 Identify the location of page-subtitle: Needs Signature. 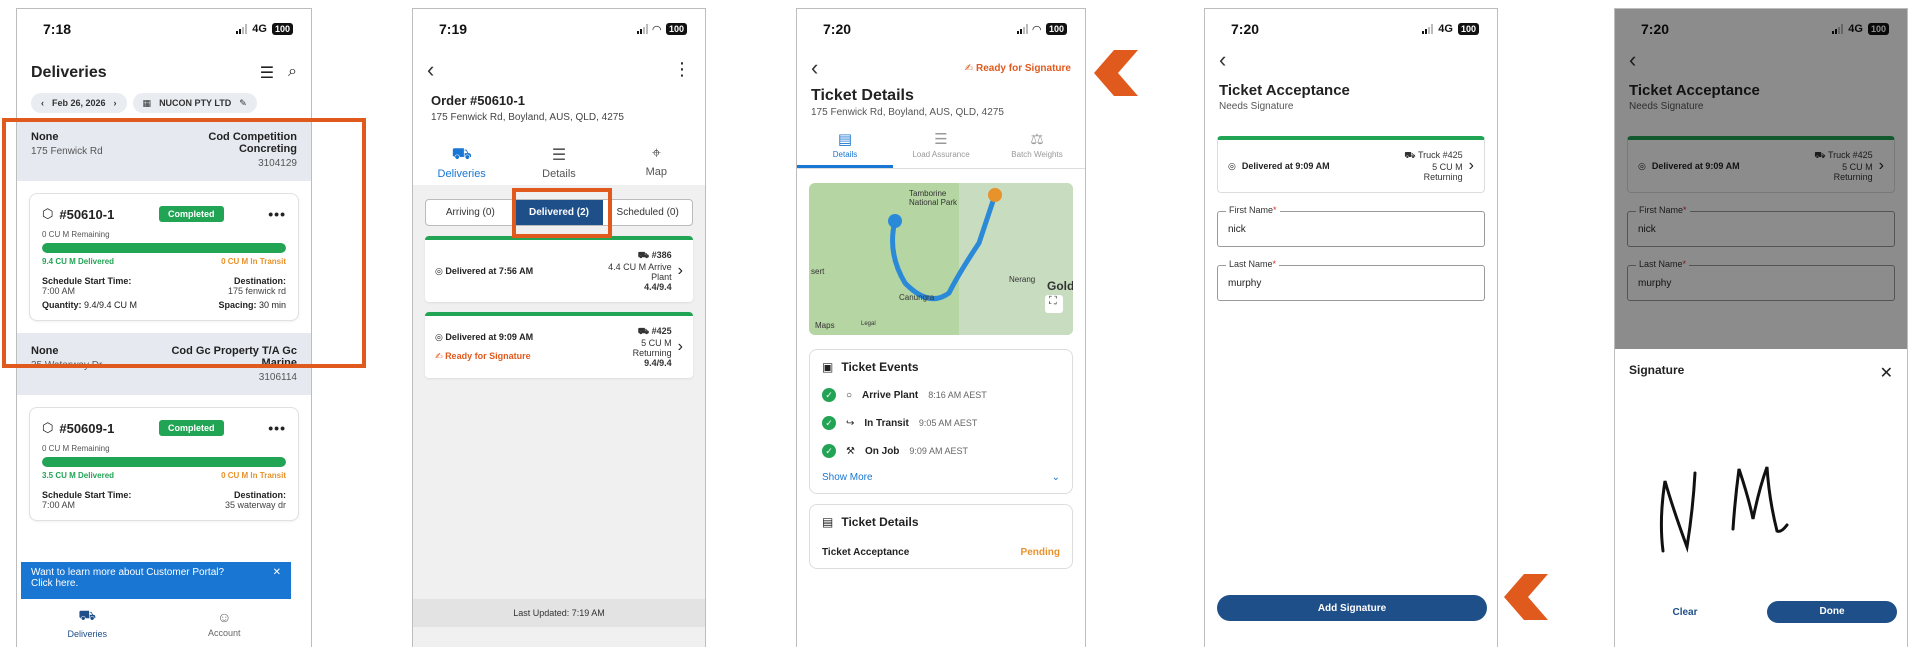
(1256, 106).